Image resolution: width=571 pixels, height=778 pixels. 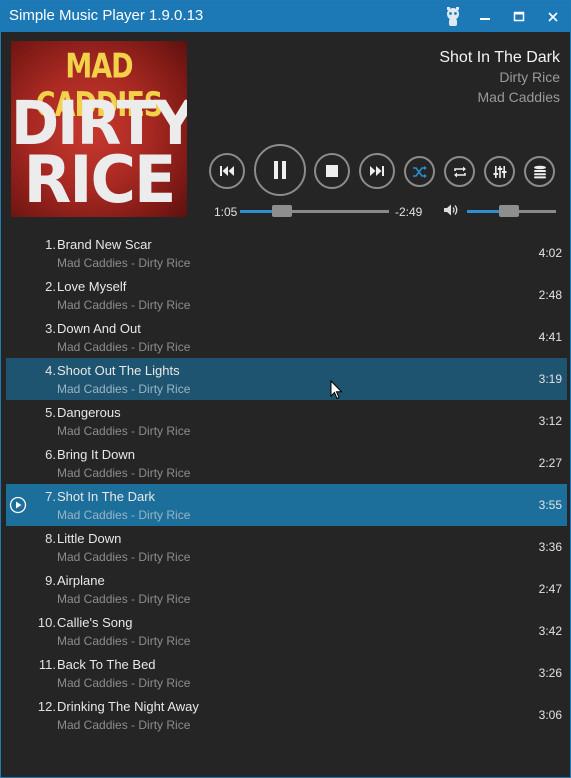 What do you see at coordinates (499, 57) in the screenshot?
I see `now-playing-title: Shot In The Dark` at bounding box center [499, 57].